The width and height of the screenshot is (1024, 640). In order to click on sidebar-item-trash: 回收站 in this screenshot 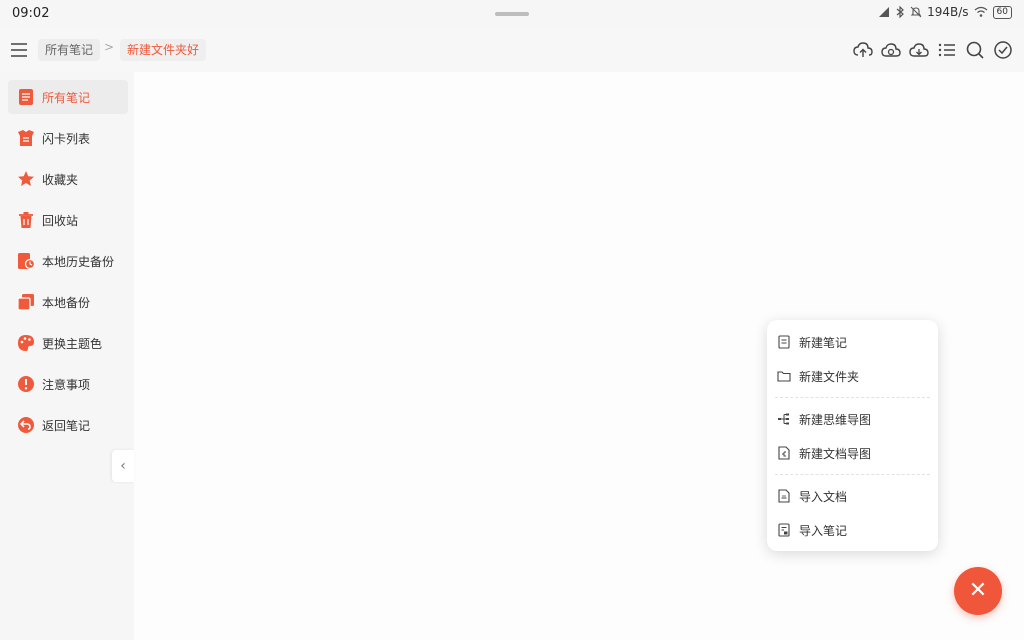, I will do `click(68, 220)`.